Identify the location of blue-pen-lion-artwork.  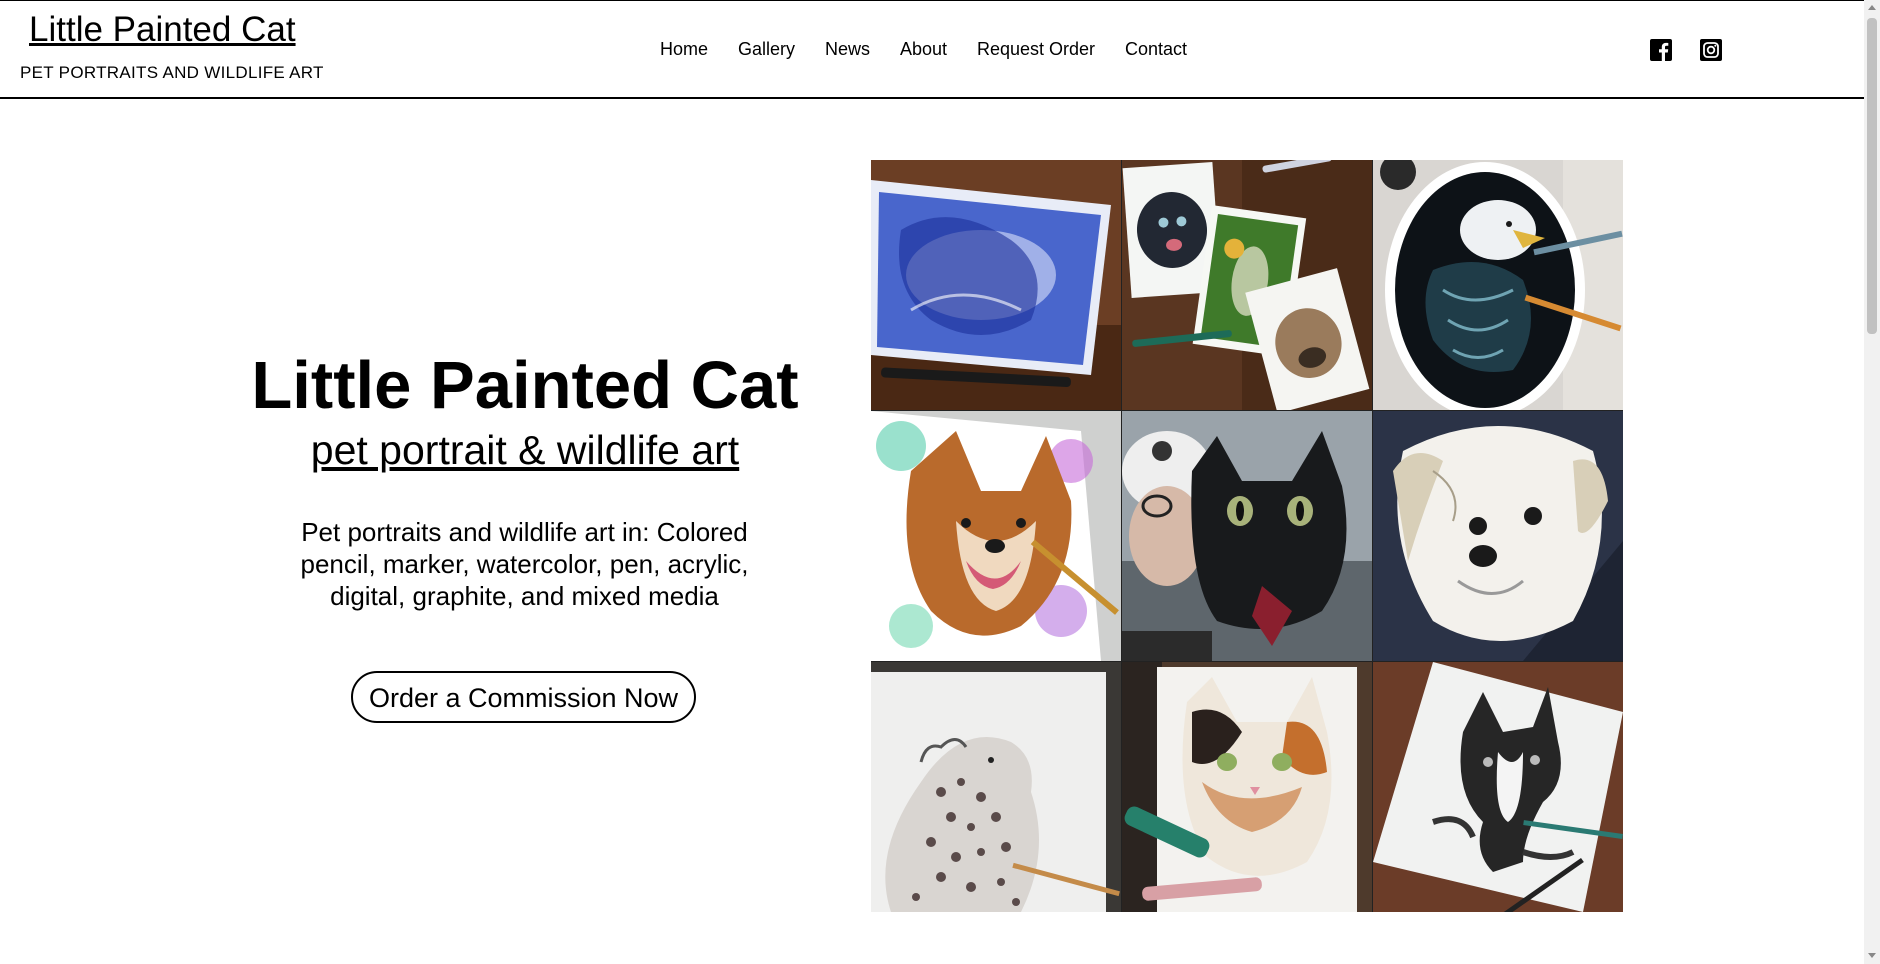
(996, 285).